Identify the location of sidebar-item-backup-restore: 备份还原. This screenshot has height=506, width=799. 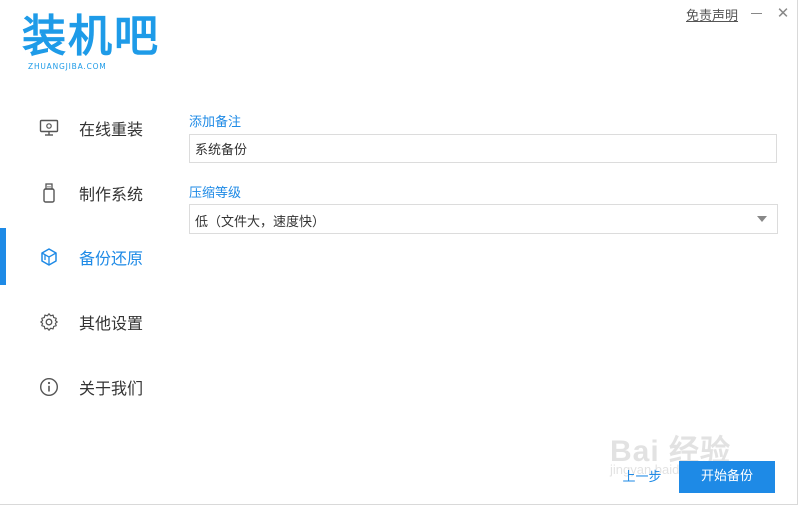
(87, 257).